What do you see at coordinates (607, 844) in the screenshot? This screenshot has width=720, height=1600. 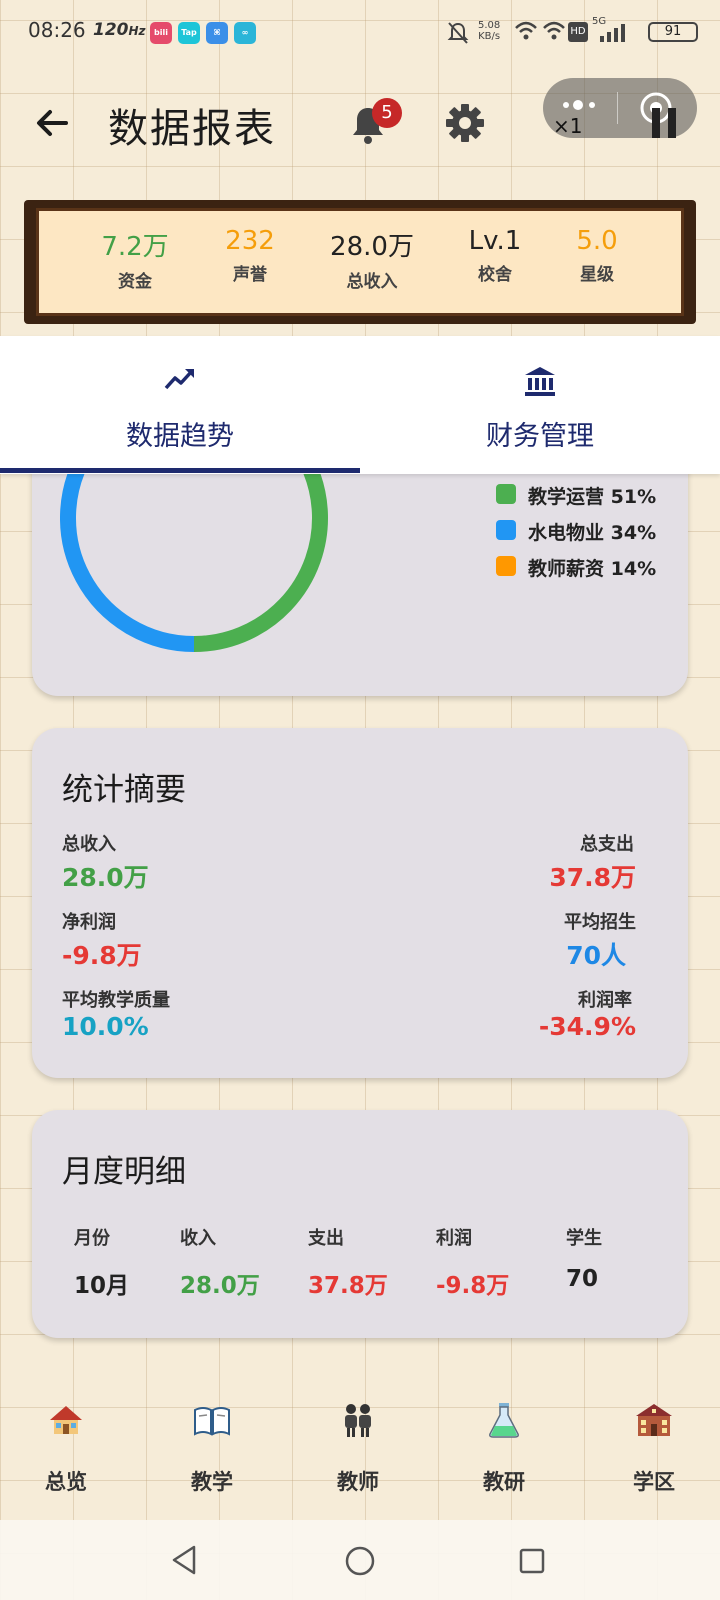 I see `total-expense-label: 总支出` at bounding box center [607, 844].